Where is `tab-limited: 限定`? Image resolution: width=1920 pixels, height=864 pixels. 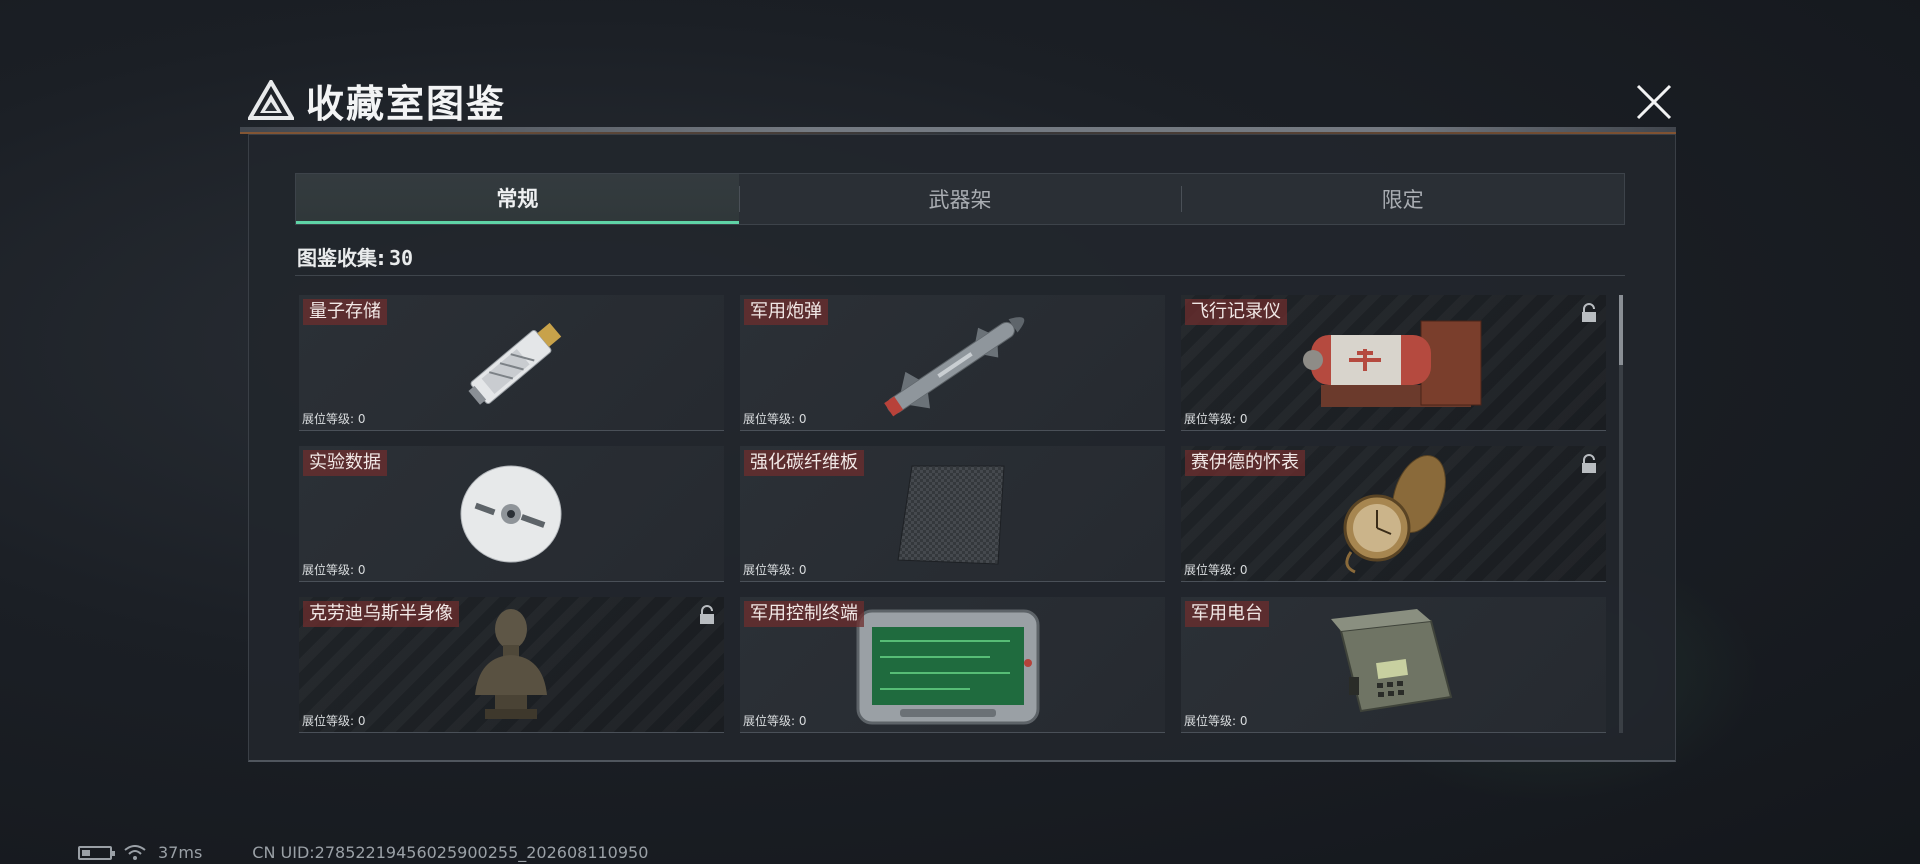
tab-limited: 限定 is located at coordinates (1402, 199).